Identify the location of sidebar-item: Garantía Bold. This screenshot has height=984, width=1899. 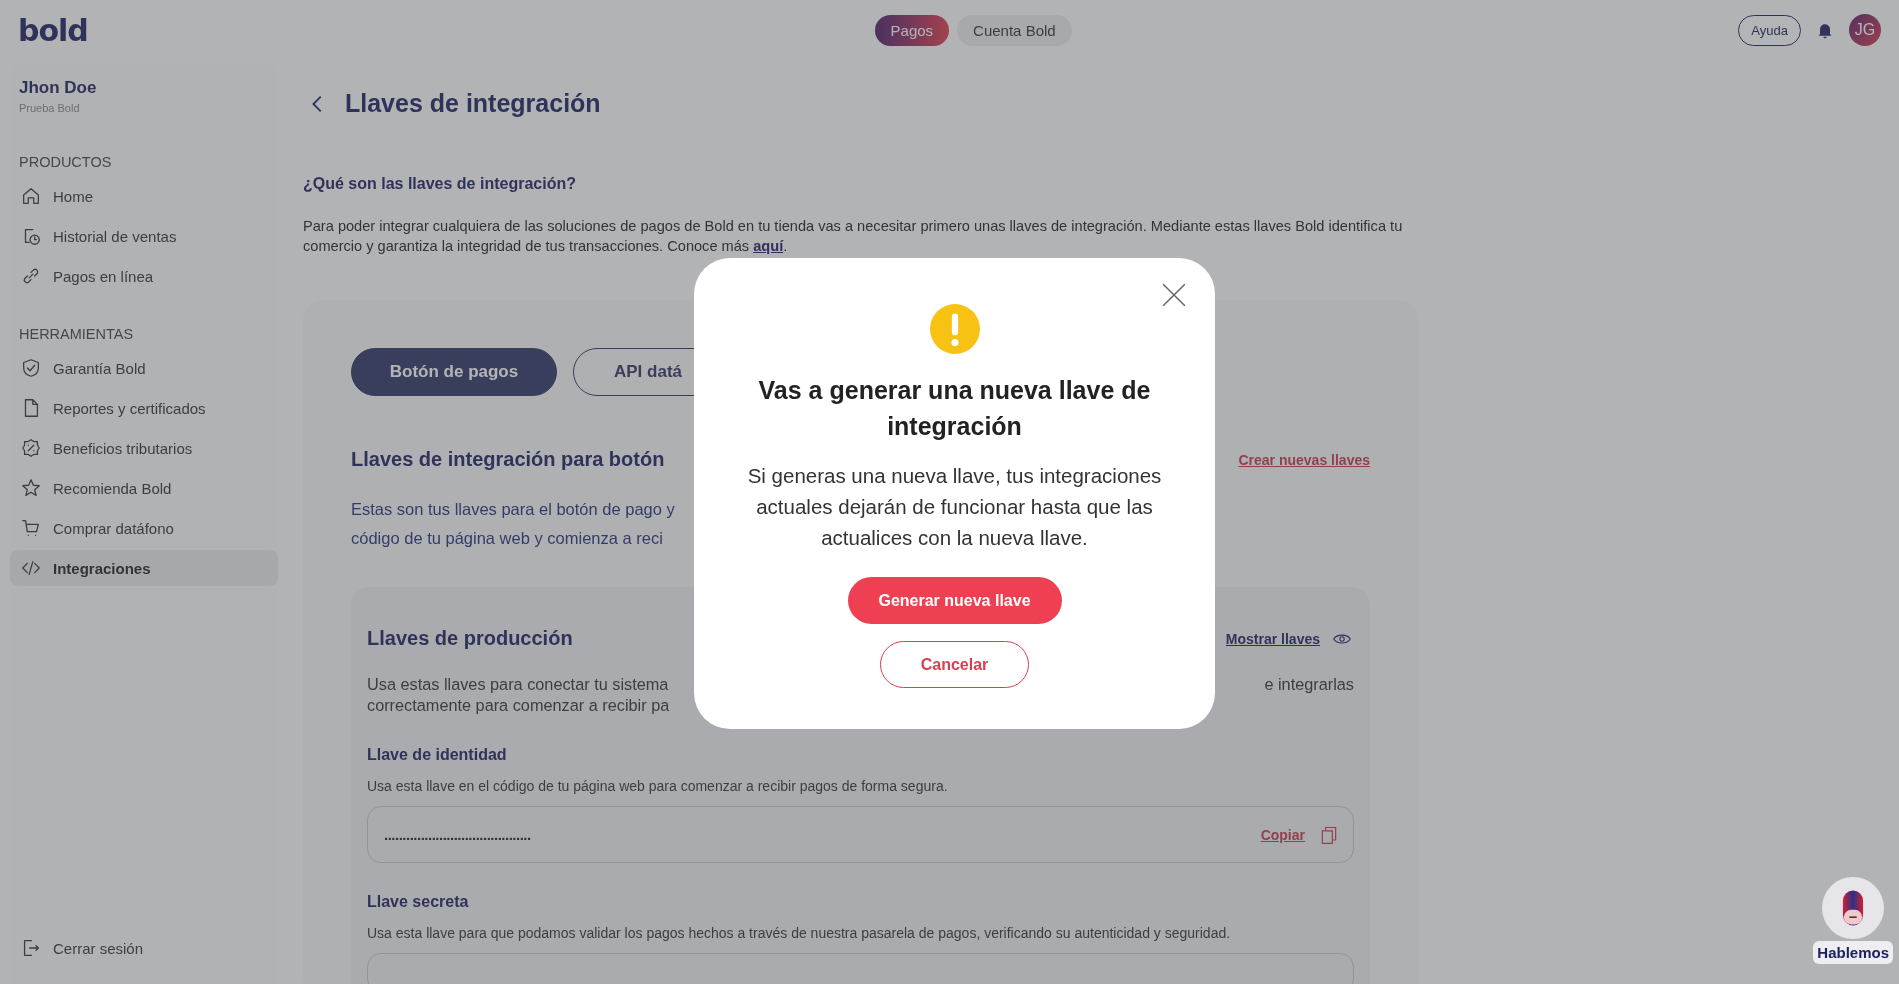
(144, 368).